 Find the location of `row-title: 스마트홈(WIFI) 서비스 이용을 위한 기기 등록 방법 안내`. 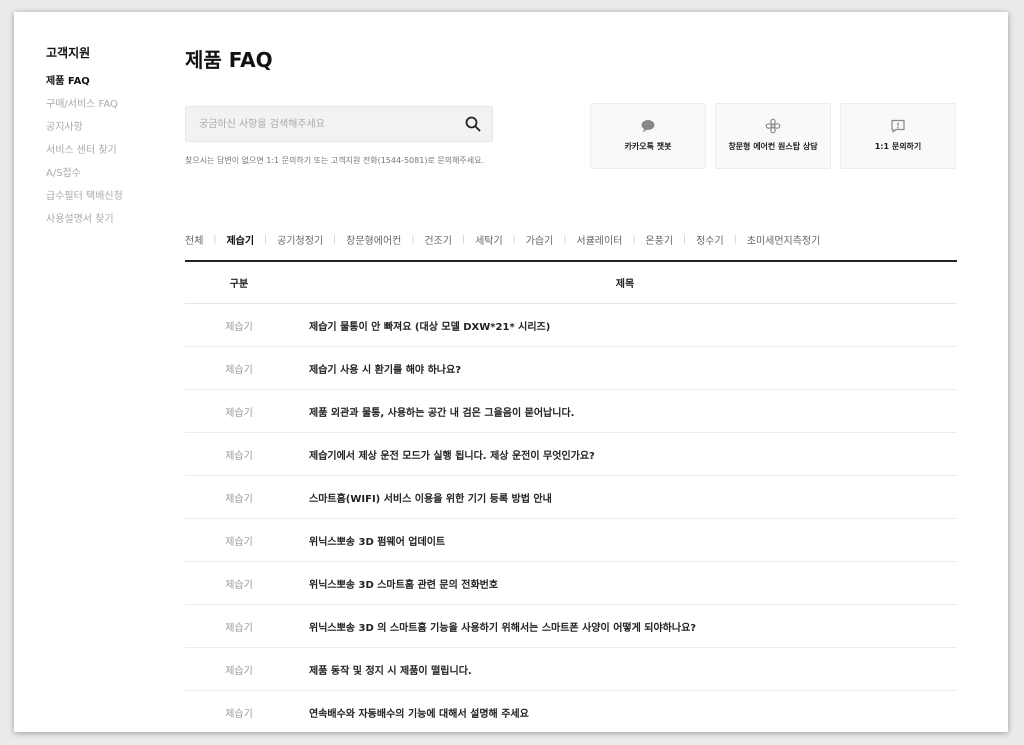

row-title: 스마트홈(WIFI) 서비스 이용을 위한 기기 등록 방법 안내 is located at coordinates (422, 497).